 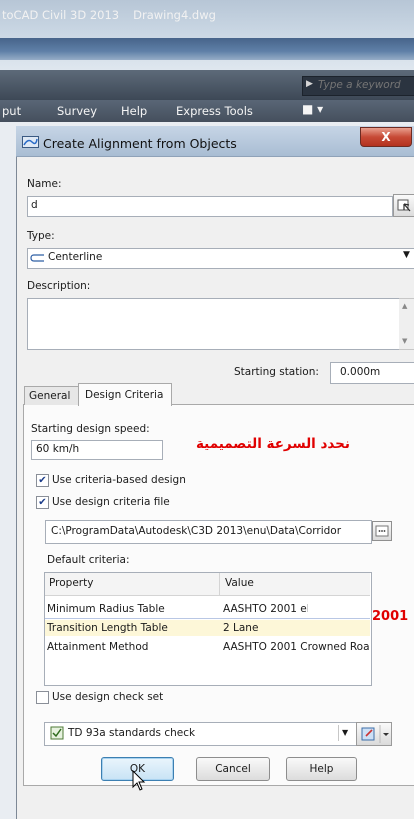 I want to click on table-header, so click(x=207, y=584).